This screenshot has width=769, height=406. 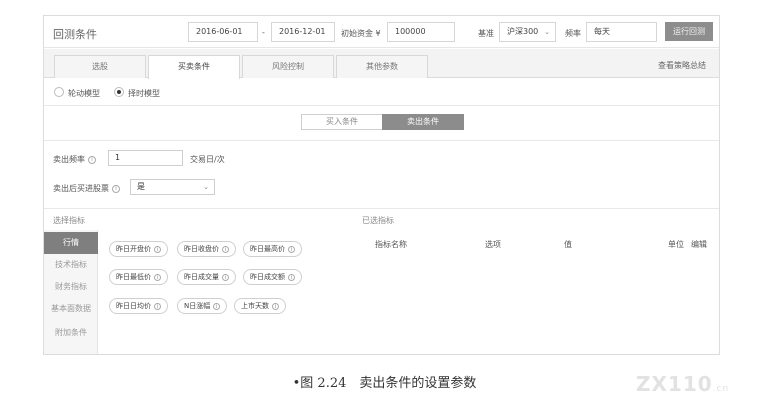 I want to click on category-fundamental: 基本面数据, so click(x=71, y=309).